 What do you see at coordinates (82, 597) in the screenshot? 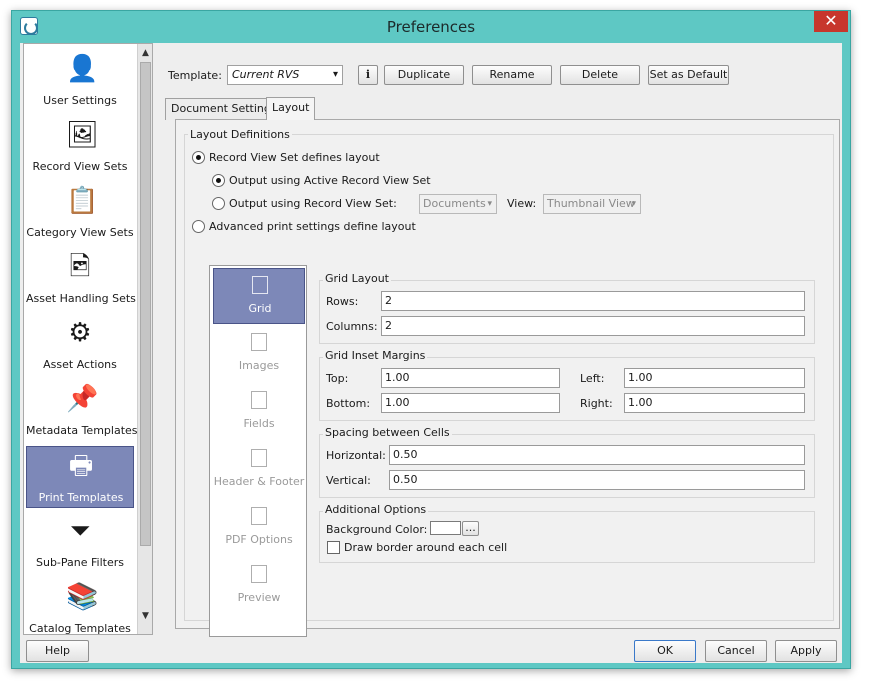
I see `catalog-icon: 📚` at bounding box center [82, 597].